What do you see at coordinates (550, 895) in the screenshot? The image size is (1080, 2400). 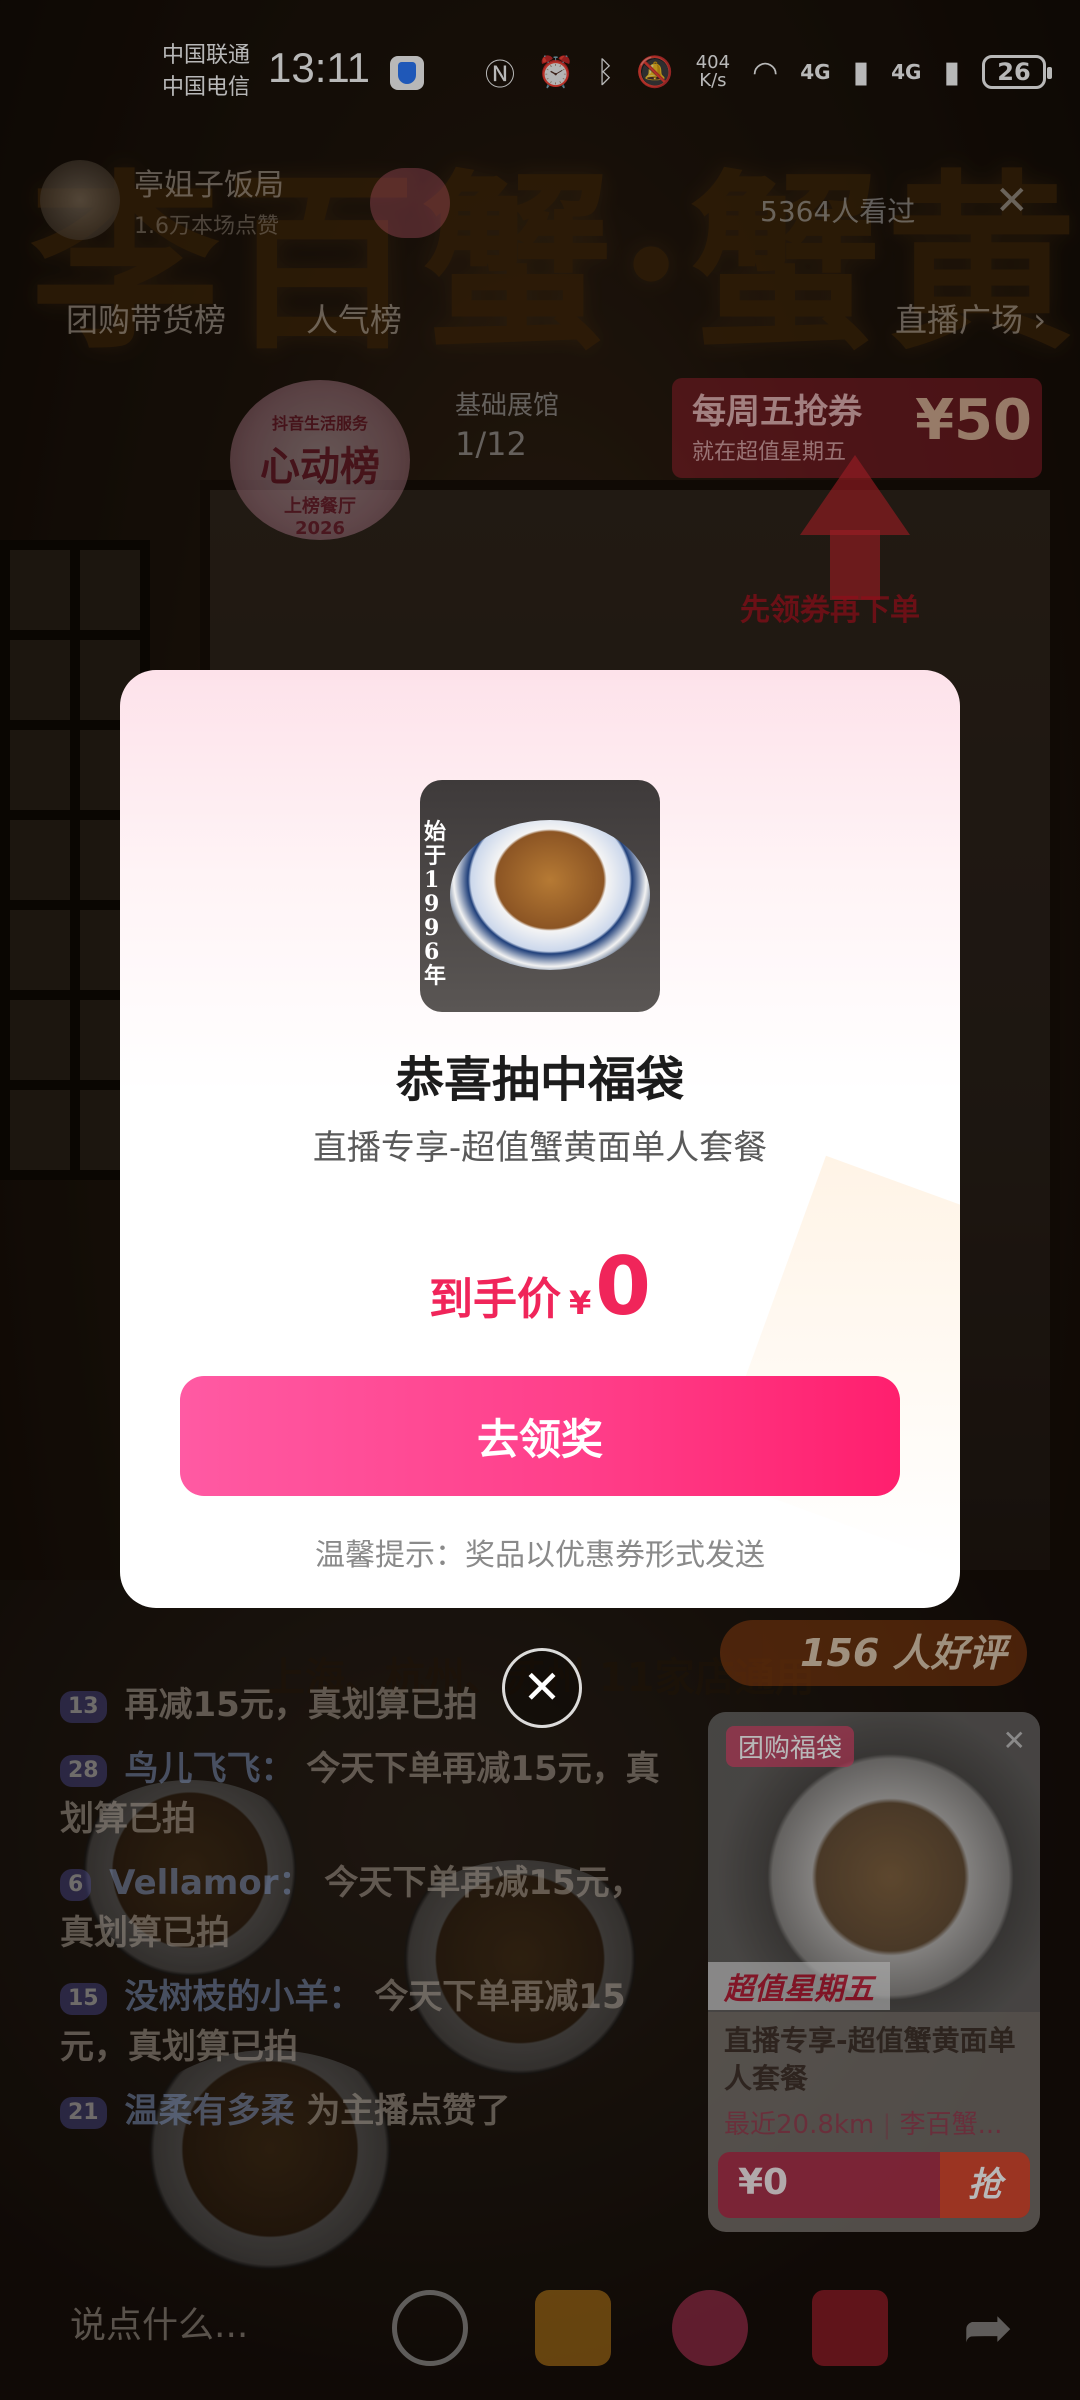 I see `crab-noodle-bowl-image` at bounding box center [550, 895].